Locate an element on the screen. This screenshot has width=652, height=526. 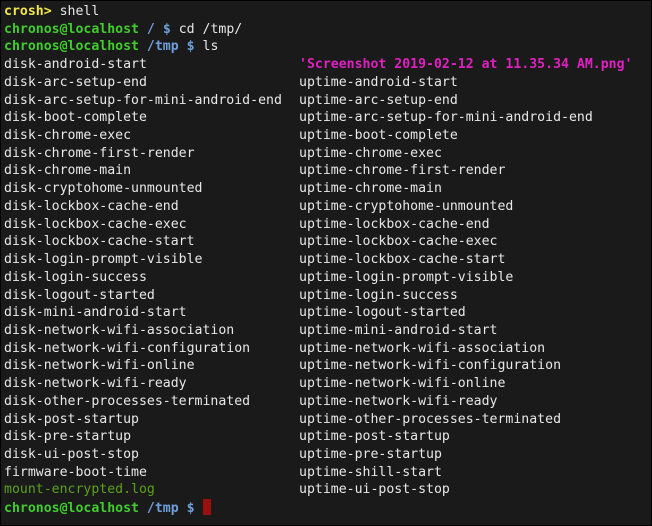
ls-row: disk-logout-started uptime-login-success is located at coordinates (231, 296).